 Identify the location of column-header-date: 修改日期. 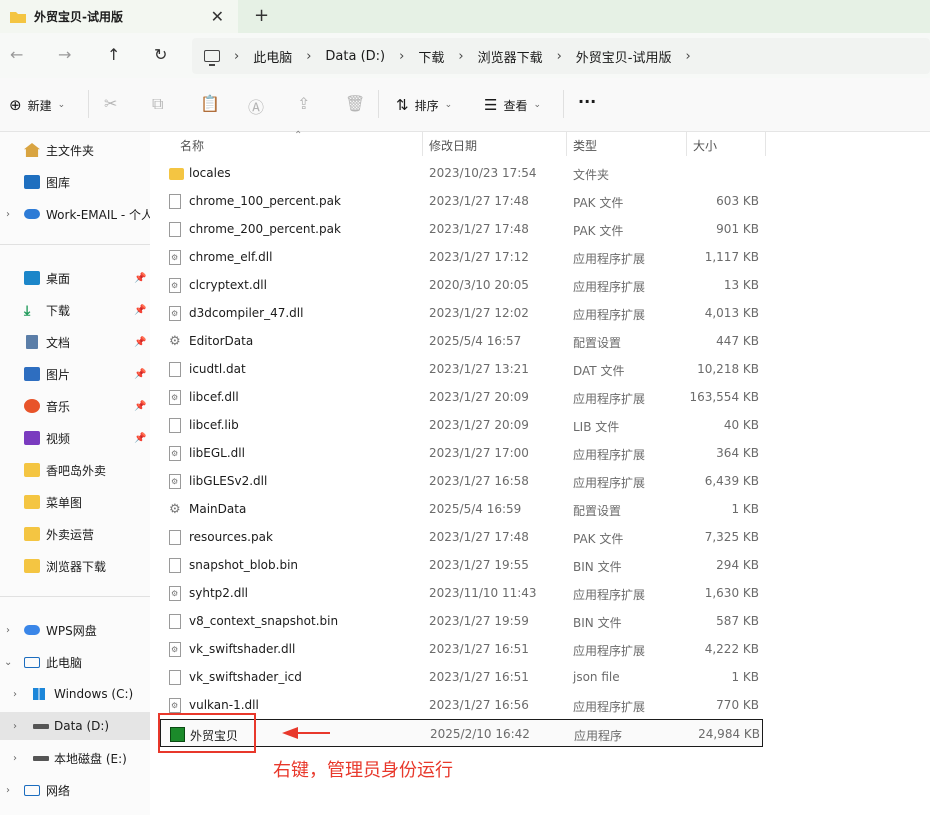
(453, 145).